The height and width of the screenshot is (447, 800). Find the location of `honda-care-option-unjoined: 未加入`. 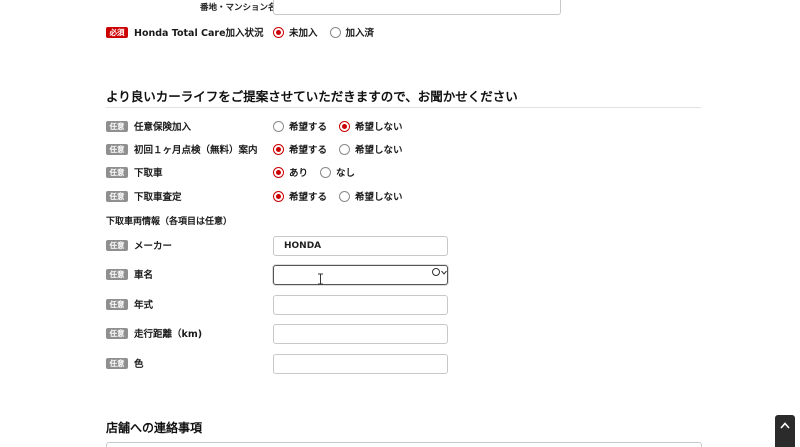

honda-care-option-unjoined: 未加入 is located at coordinates (295, 32).